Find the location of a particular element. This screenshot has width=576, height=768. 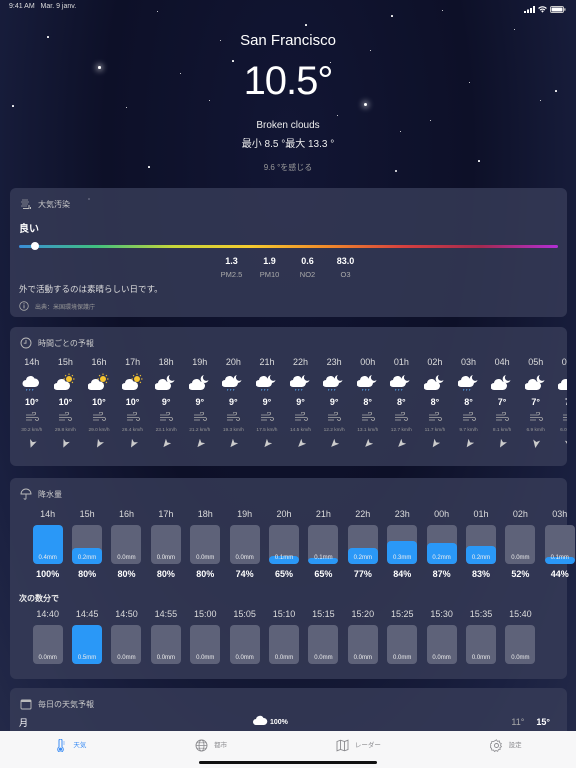

precip-amount: 0.4mm is located at coordinates (47, 558).